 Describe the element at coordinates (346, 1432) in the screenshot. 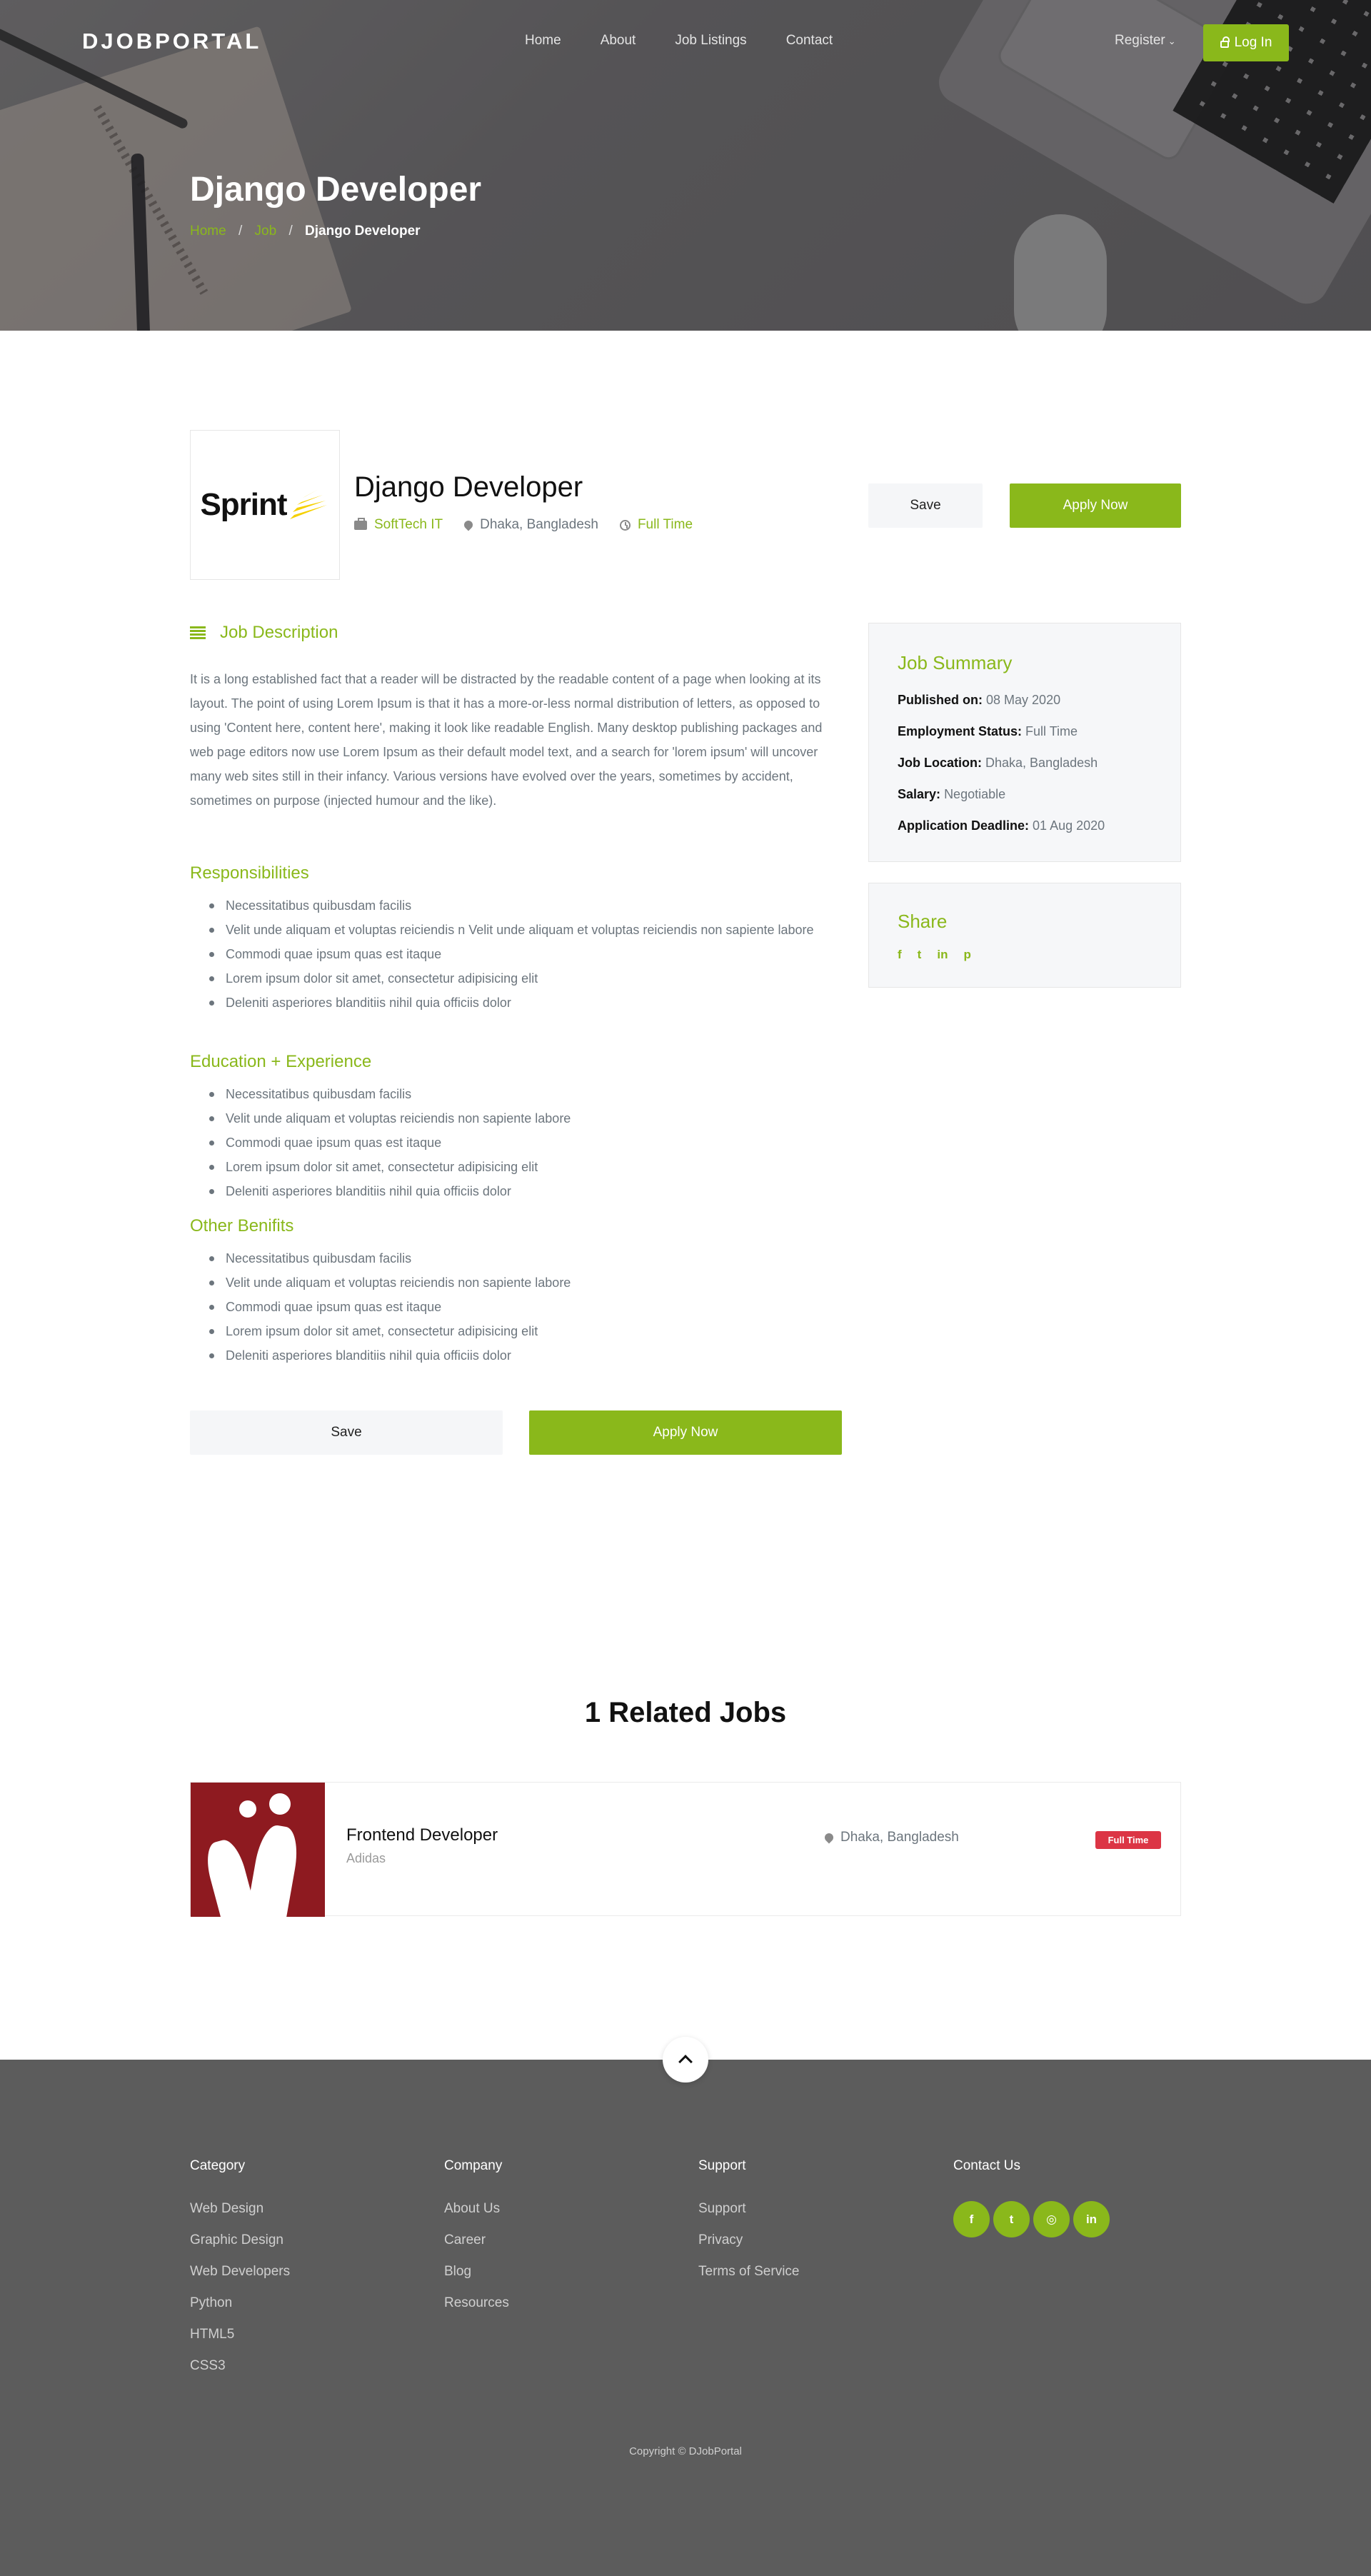

I see `save-button-bottom: Save` at that location.